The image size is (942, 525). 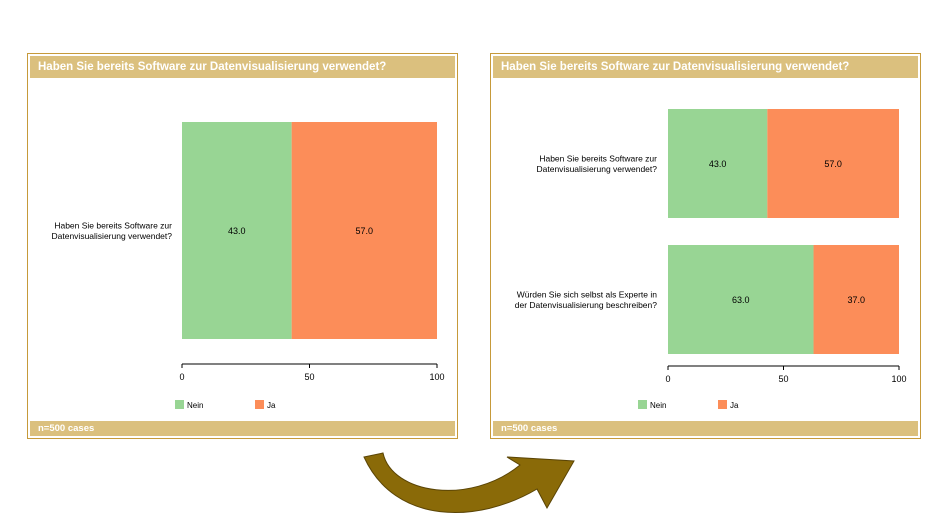 I want to click on category-label: Würden Sie sich selbst als Experte in, so click(x=587, y=294).